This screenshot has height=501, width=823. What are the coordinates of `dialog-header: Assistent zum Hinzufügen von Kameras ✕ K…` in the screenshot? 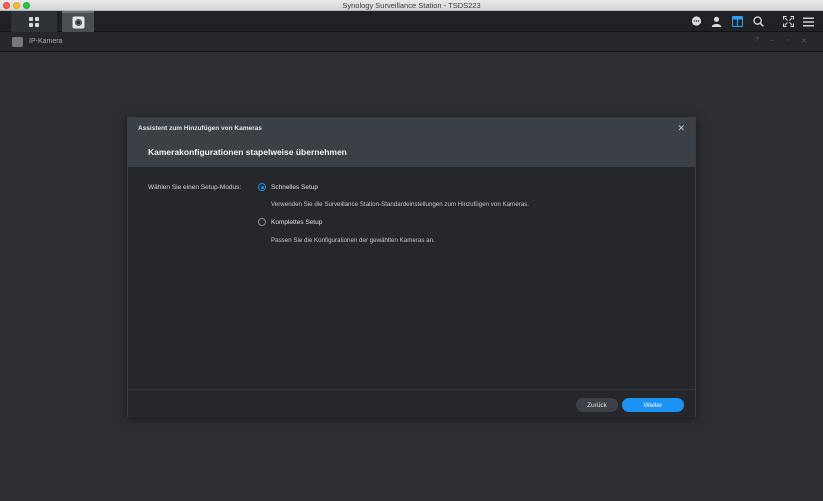 It's located at (411, 142).